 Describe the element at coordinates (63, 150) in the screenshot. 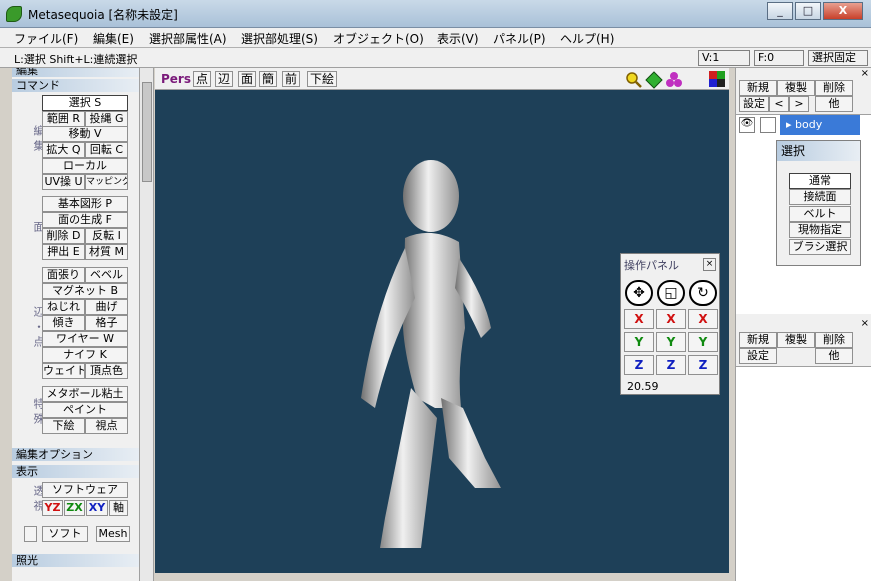

I see `scale-button: 拡大 Q` at that location.